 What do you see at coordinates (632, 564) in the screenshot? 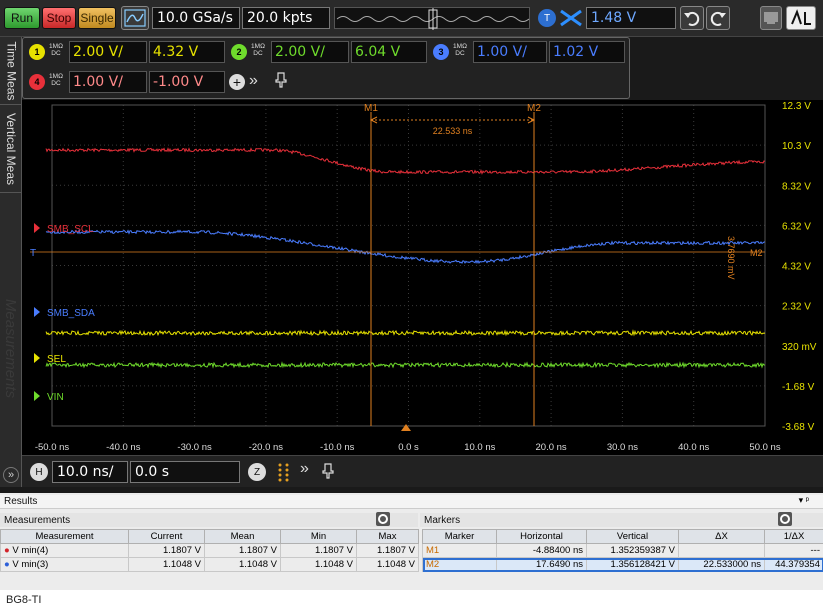
I see `marker-vertical: 1.356128421 V` at bounding box center [632, 564].